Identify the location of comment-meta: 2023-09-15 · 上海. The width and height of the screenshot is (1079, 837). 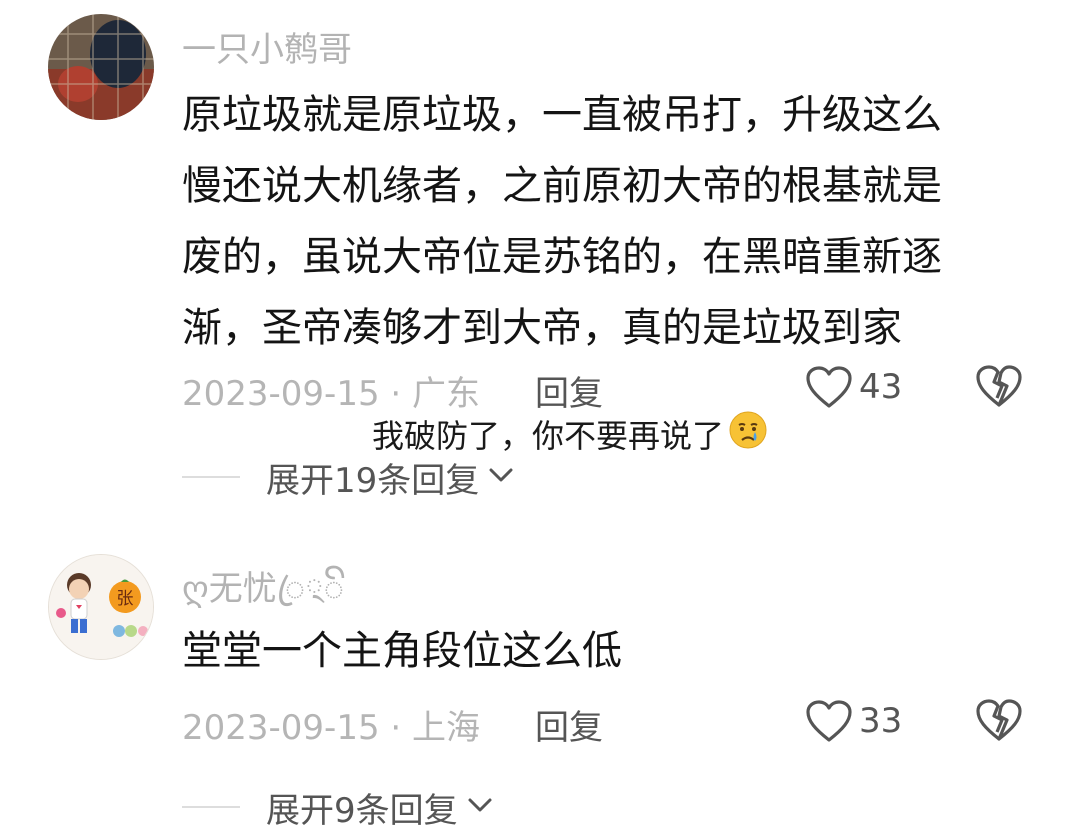
(331, 728).